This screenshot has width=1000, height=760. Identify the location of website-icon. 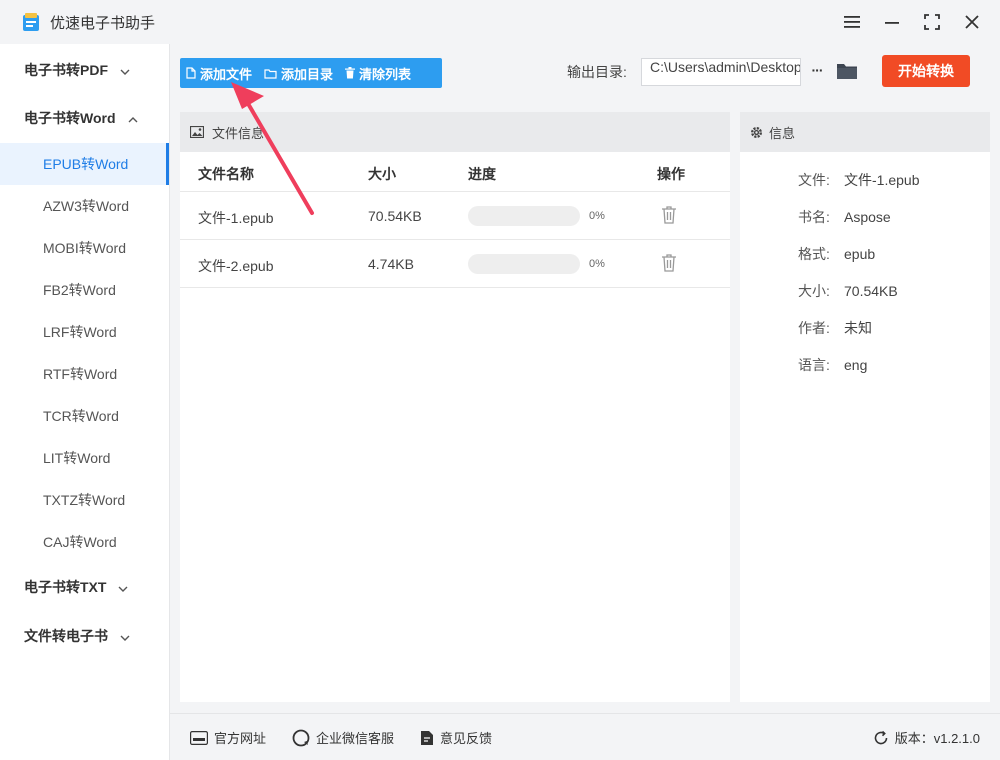
(199, 737).